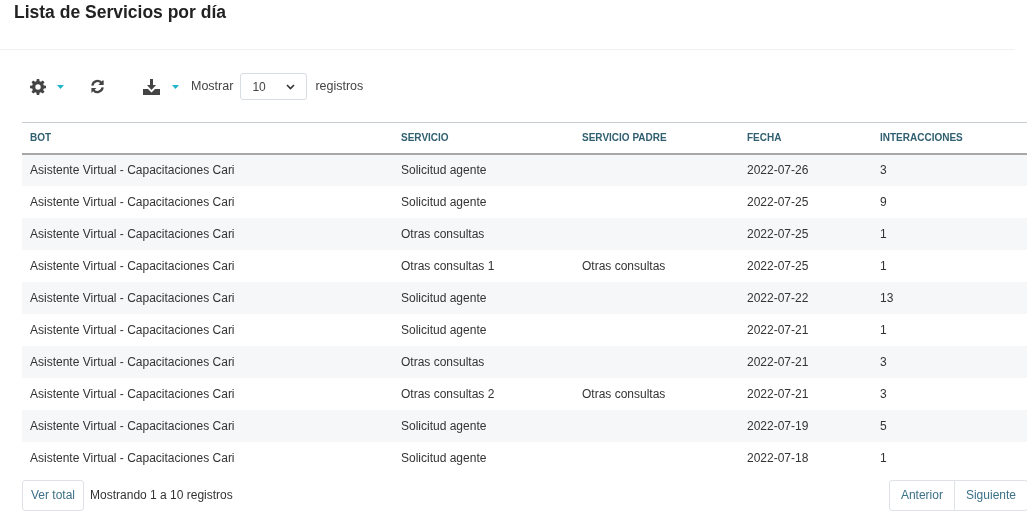  I want to click on table-cell: 2022-07-19, so click(778, 425).